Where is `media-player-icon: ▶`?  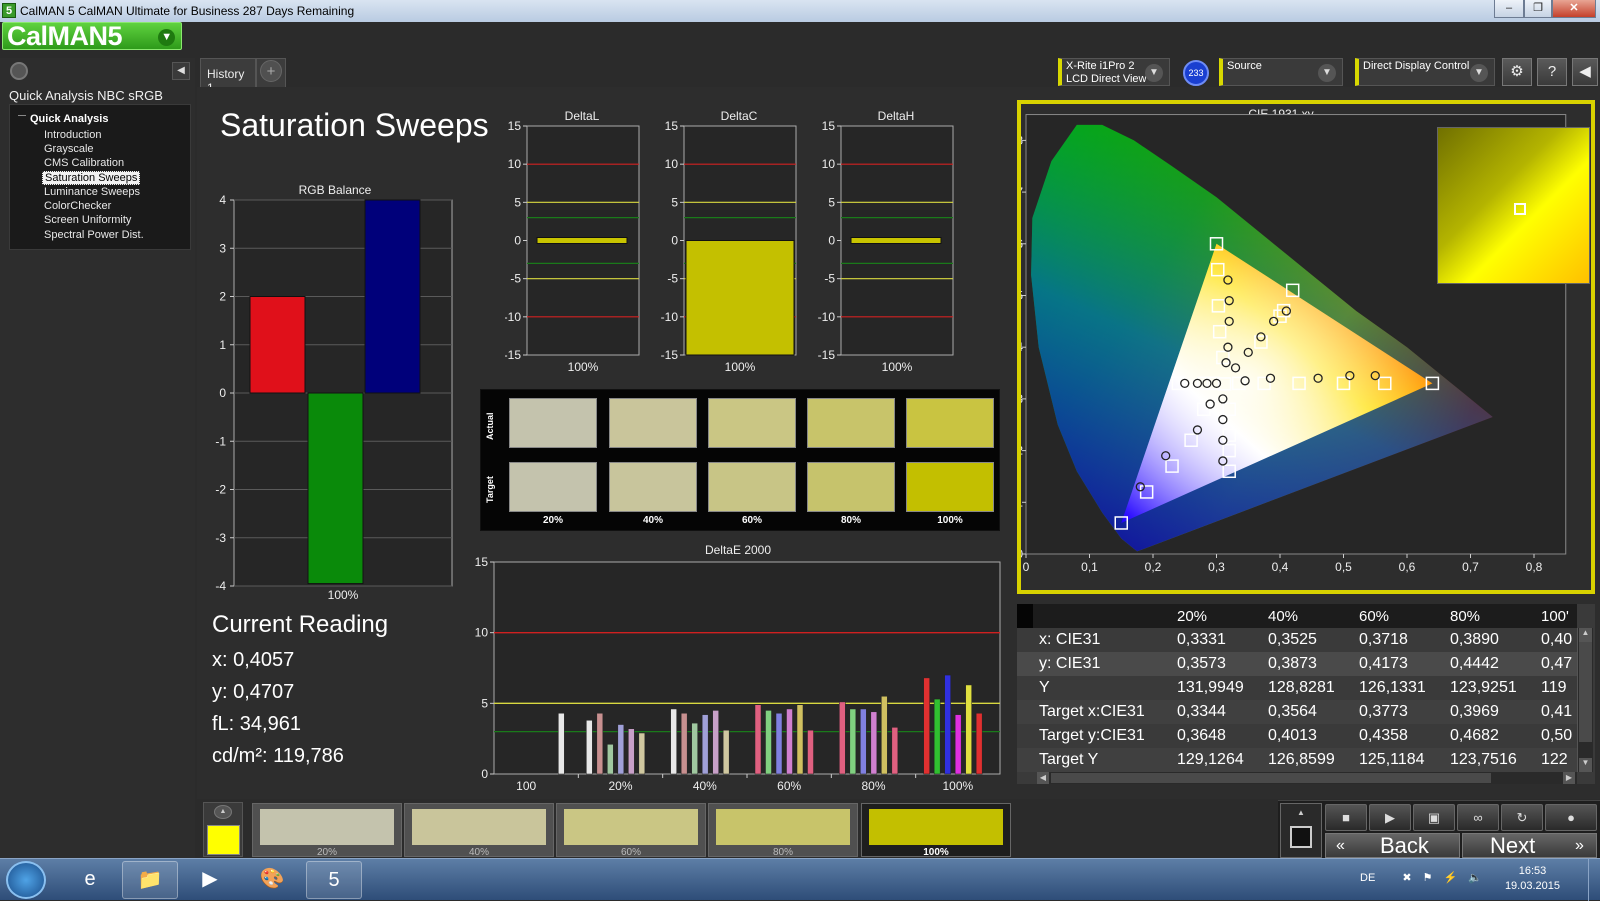 media-player-icon: ▶ is located at coordinates (210, 880).